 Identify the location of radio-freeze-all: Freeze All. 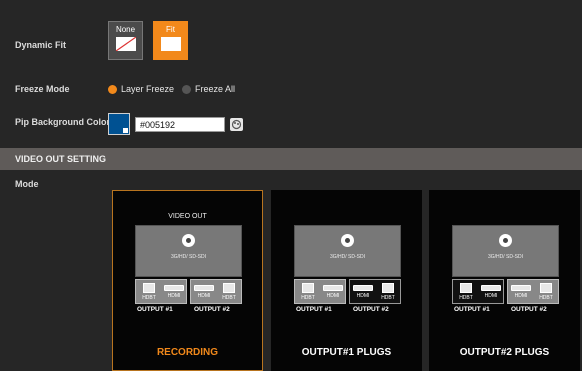
(208, 89).